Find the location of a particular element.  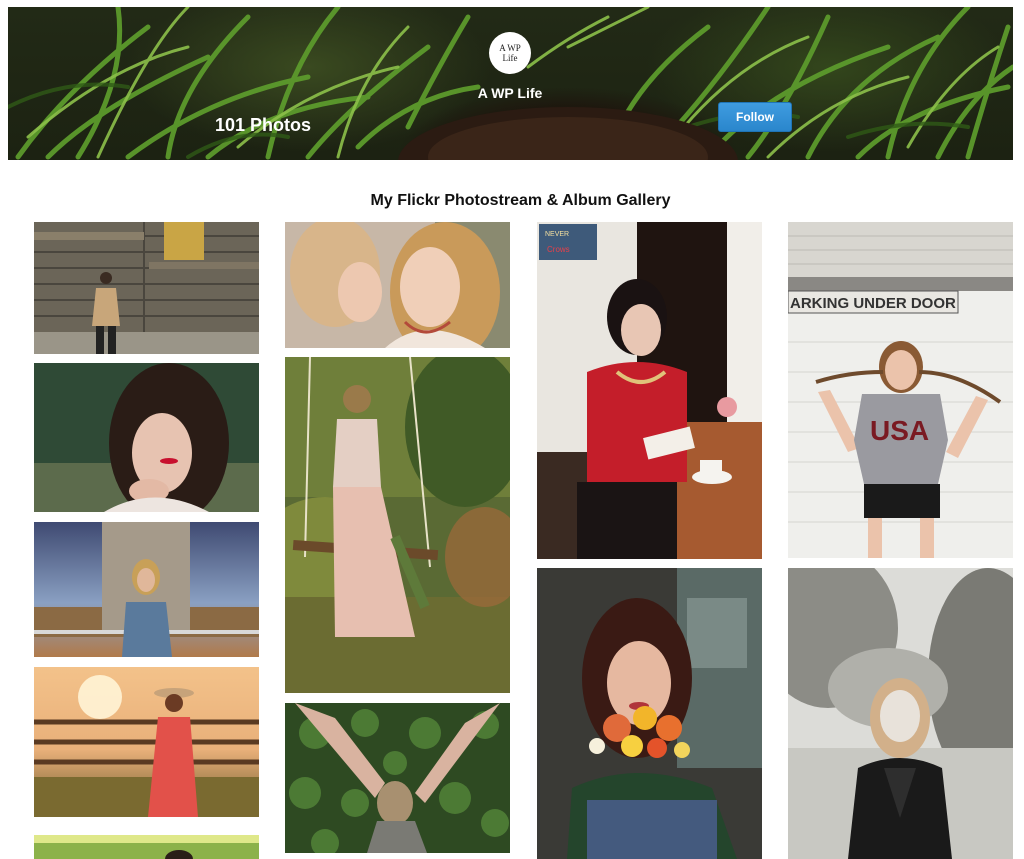

photo-woman-ivy-arms-up is located at coordinates (397, 778).